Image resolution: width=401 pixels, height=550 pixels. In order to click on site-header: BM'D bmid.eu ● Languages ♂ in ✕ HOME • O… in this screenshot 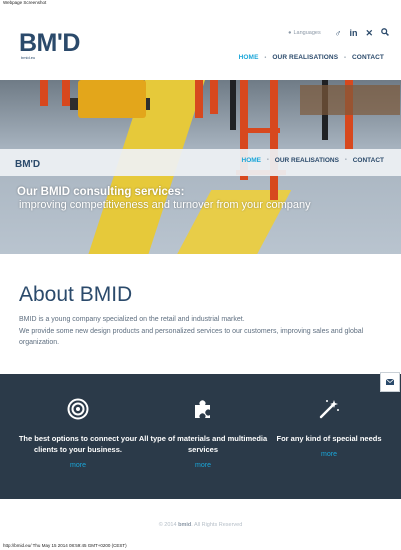, I will do `click(200, 44)`.